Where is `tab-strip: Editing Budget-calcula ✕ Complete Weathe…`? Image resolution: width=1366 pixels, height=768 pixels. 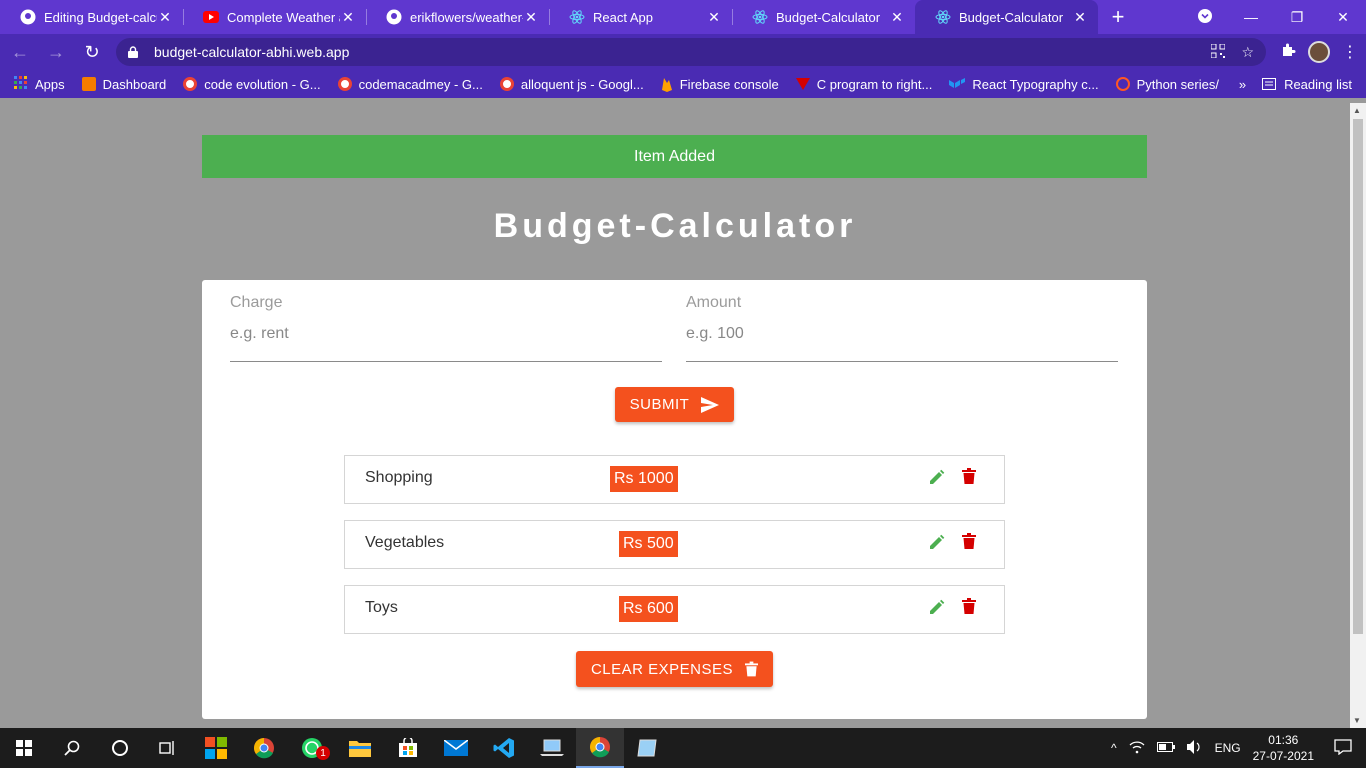 tab-strip: Editing Budget-calcula ✕ Complete Weathe… is located at coordinates (683, 17).